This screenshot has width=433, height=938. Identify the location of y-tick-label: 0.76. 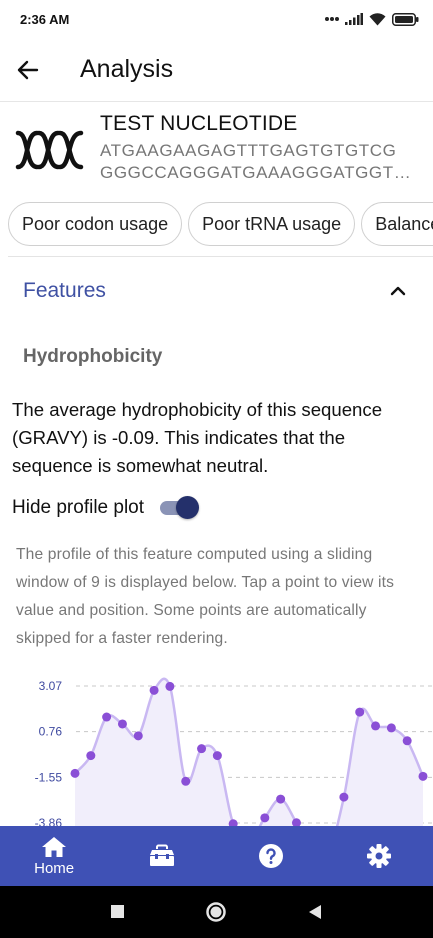
(51, 732).